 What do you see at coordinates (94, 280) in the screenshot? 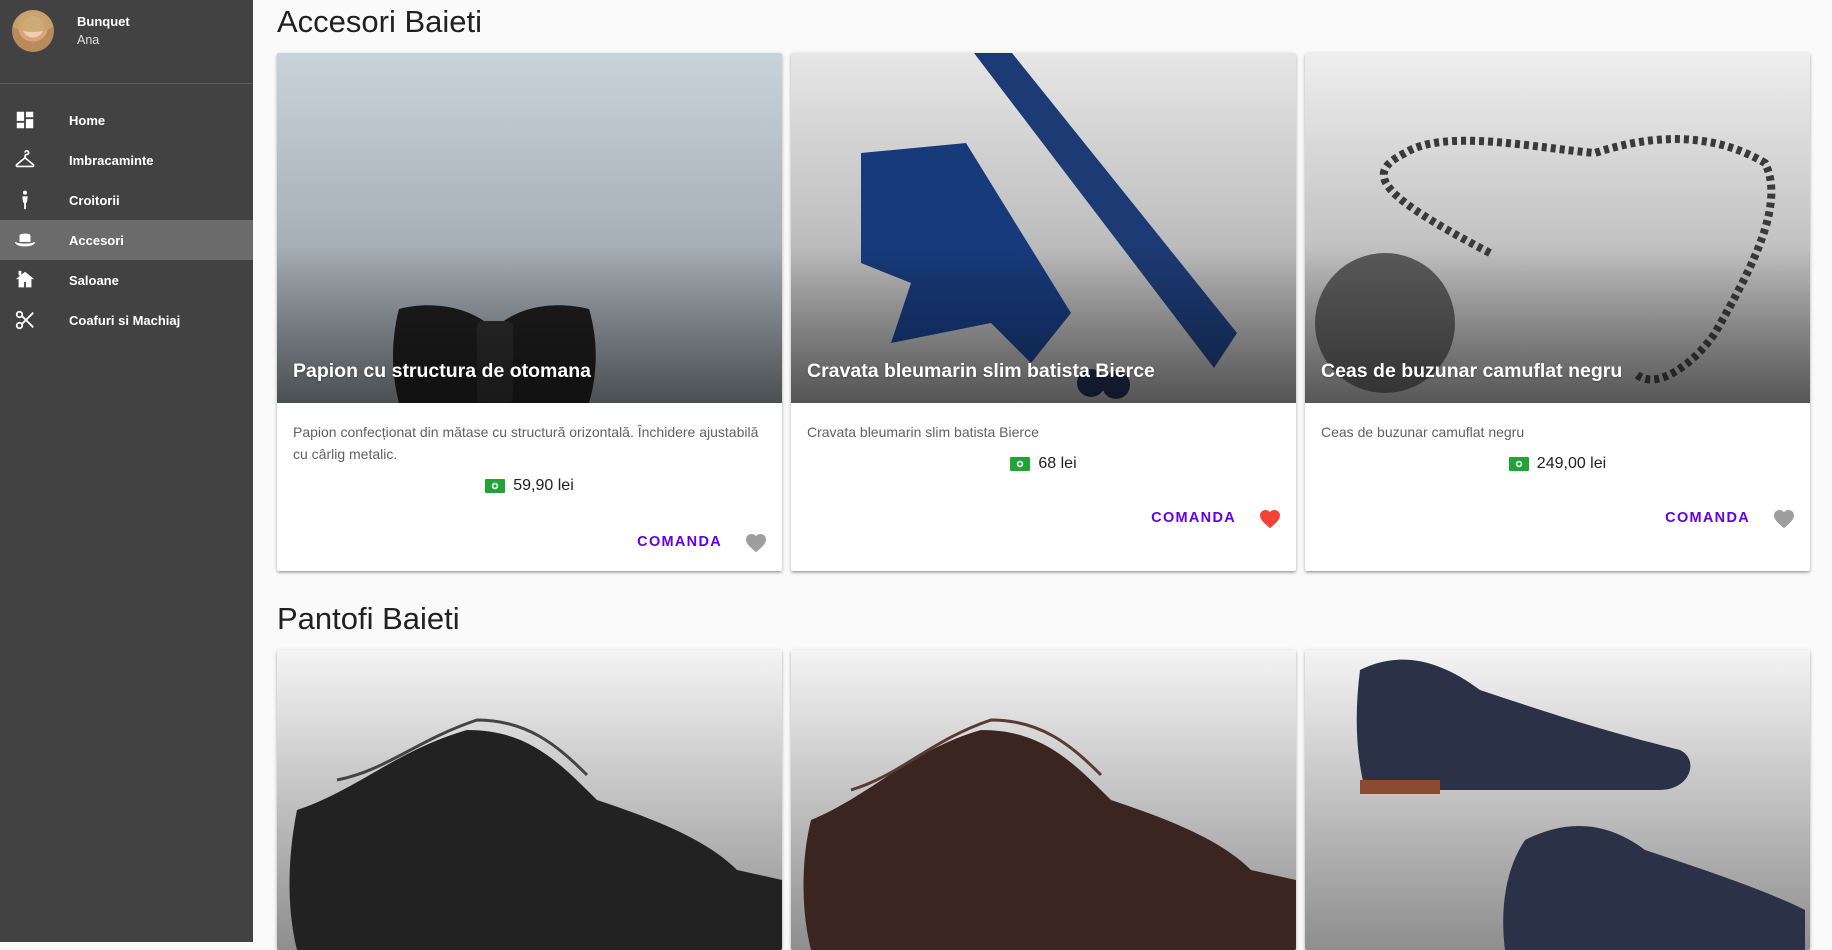
I see `sidebar-item-label: Saloane` at bounding box center [94, 280].